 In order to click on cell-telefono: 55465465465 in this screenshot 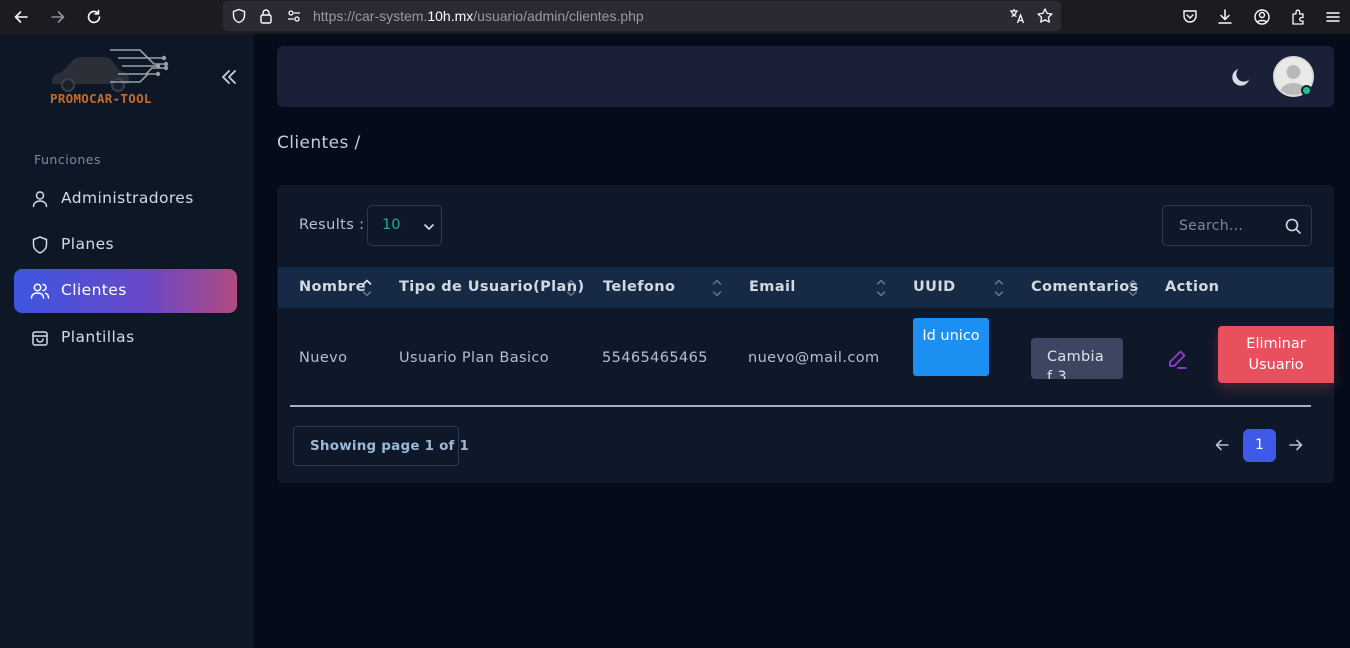, I will do `click(655, 358)`.